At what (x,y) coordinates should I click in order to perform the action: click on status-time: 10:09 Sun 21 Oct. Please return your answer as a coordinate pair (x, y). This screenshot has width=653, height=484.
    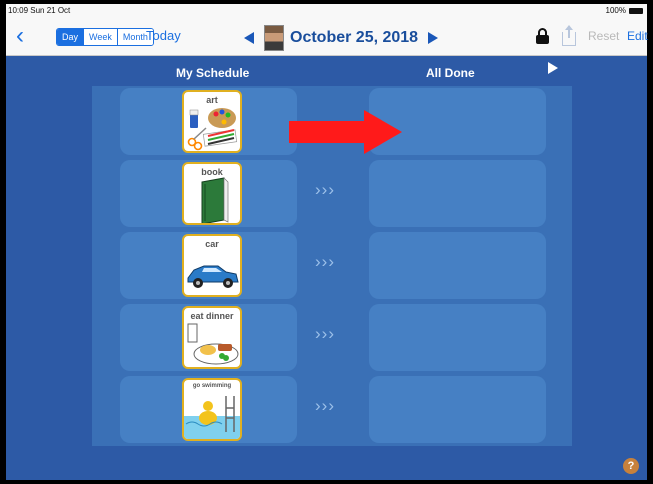
    Looking at the image, I should click on (39, 10).